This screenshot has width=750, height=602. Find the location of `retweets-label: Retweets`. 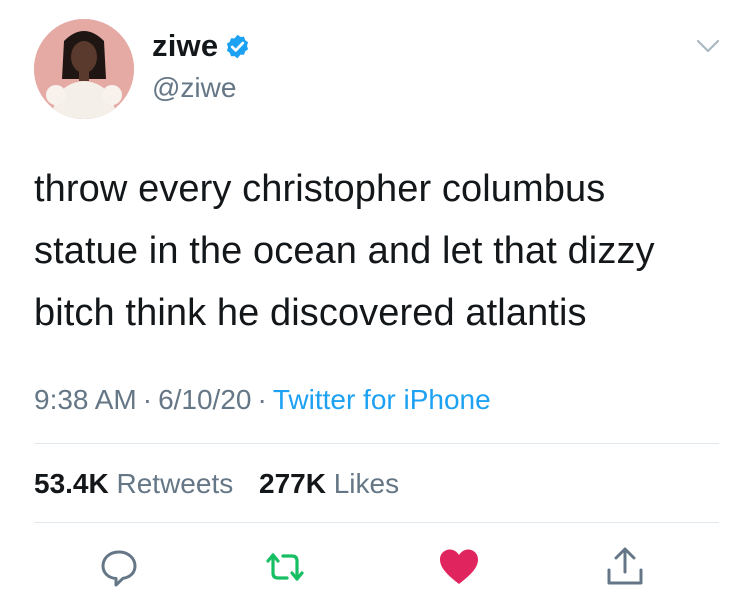

retweets-label: Retweets is located at coordinates (175, 483).